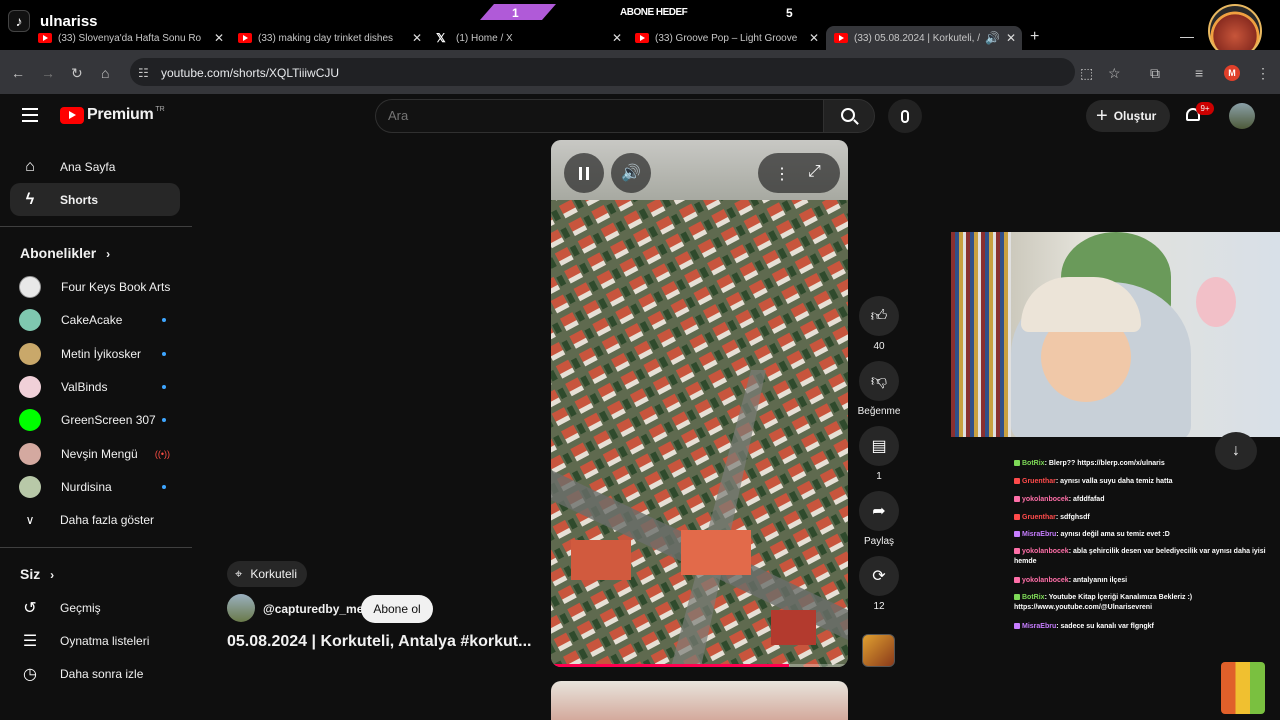 The height and width of the screenshot is (720, 1280). I want to click on create-button: + Oluştur, so click(1128, 116).